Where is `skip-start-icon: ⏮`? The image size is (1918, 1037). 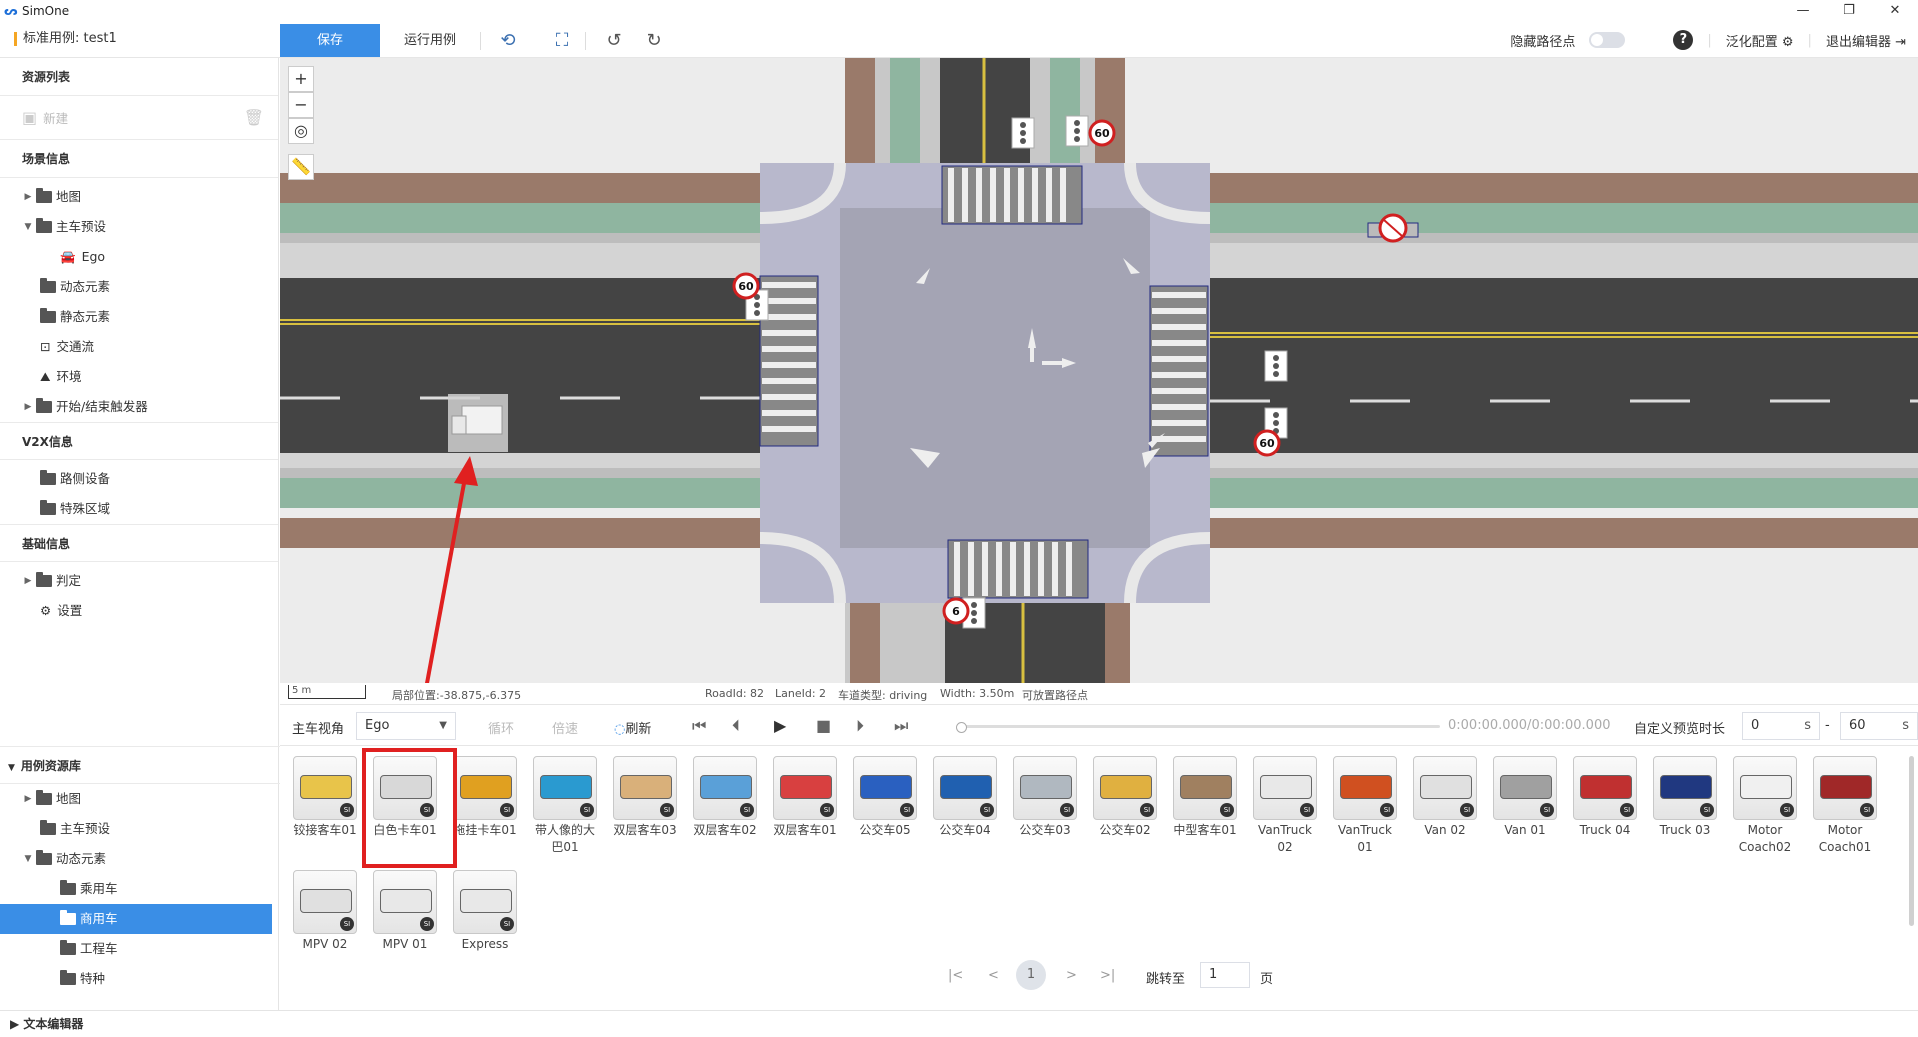 skip-start-icon: ⏮ is located at coordinates (699, 726).